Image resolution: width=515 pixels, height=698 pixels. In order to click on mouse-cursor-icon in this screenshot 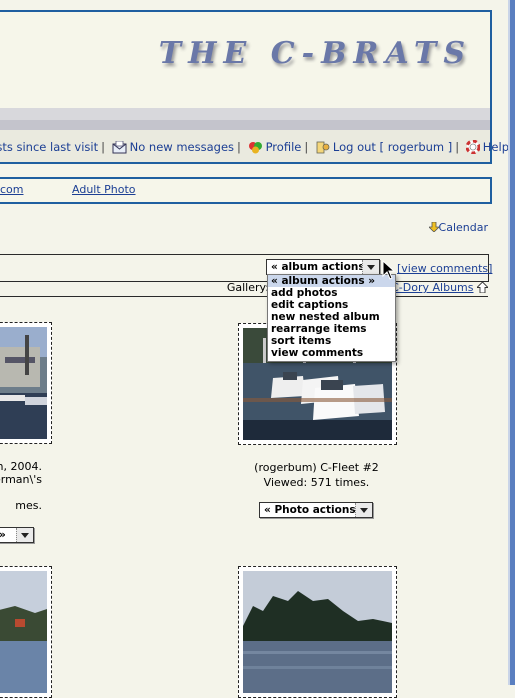, I will do `click(389, 271)`.